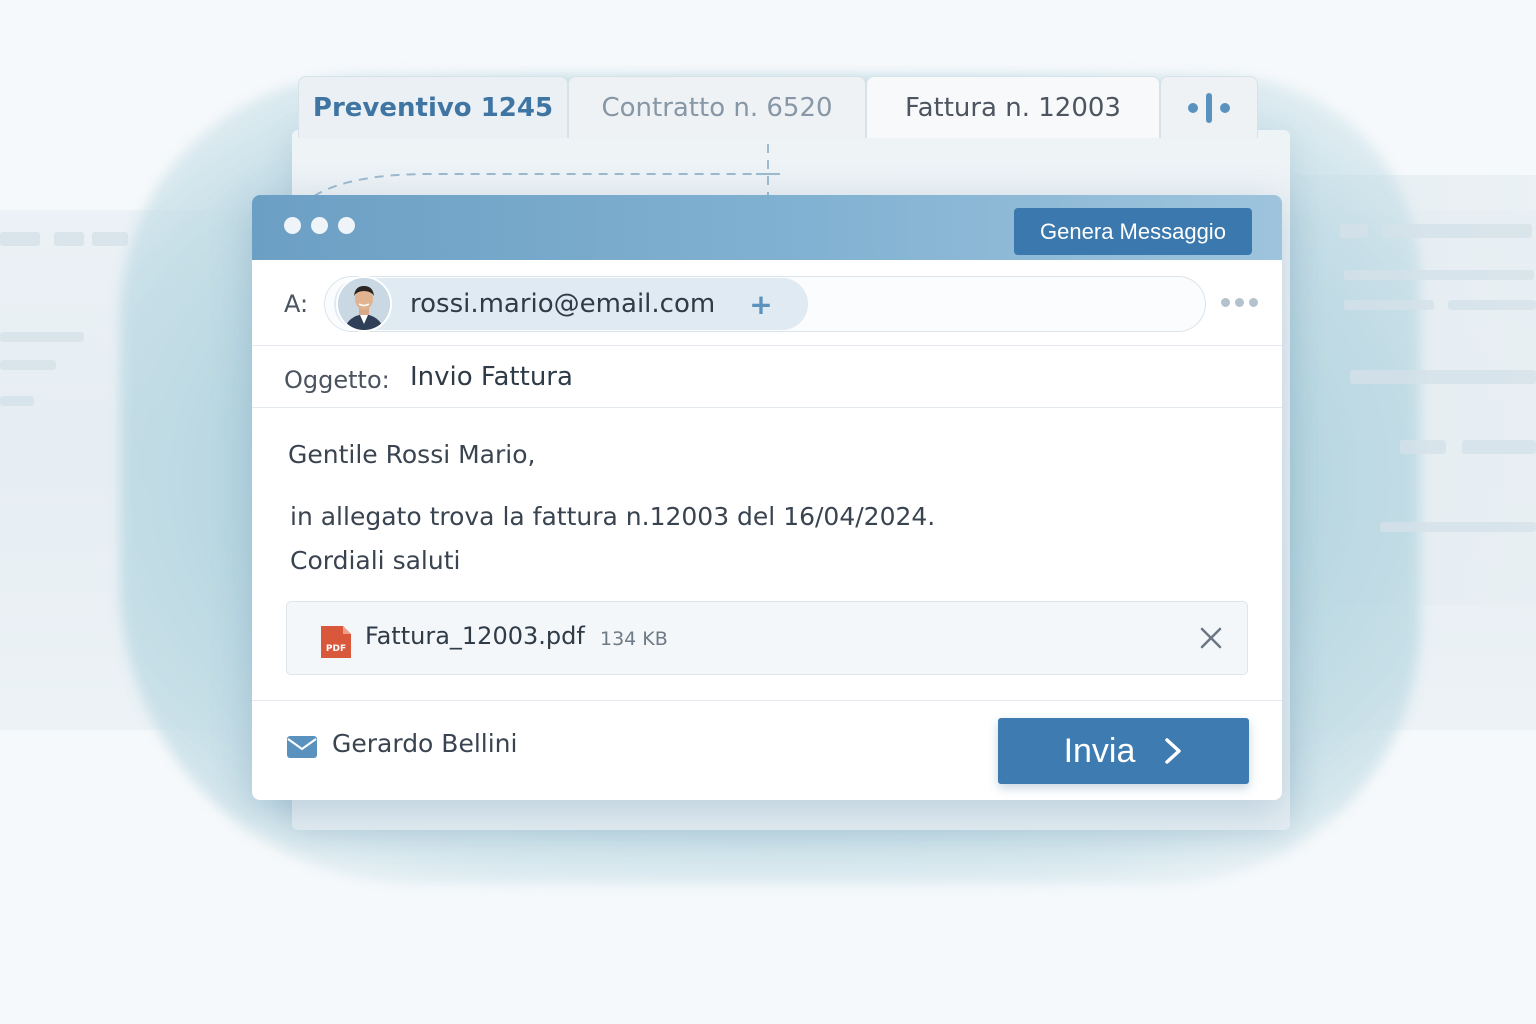  What do you see at coordinates (760, 304) in the screenshot?
I see `plus-icon: +` at bounding box center [760, 304].